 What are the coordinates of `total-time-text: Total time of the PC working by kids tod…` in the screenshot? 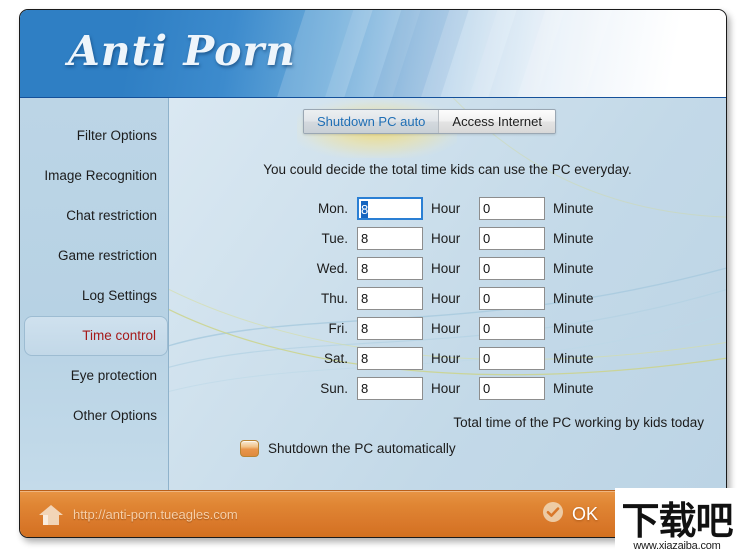 It's located at (578, 422).